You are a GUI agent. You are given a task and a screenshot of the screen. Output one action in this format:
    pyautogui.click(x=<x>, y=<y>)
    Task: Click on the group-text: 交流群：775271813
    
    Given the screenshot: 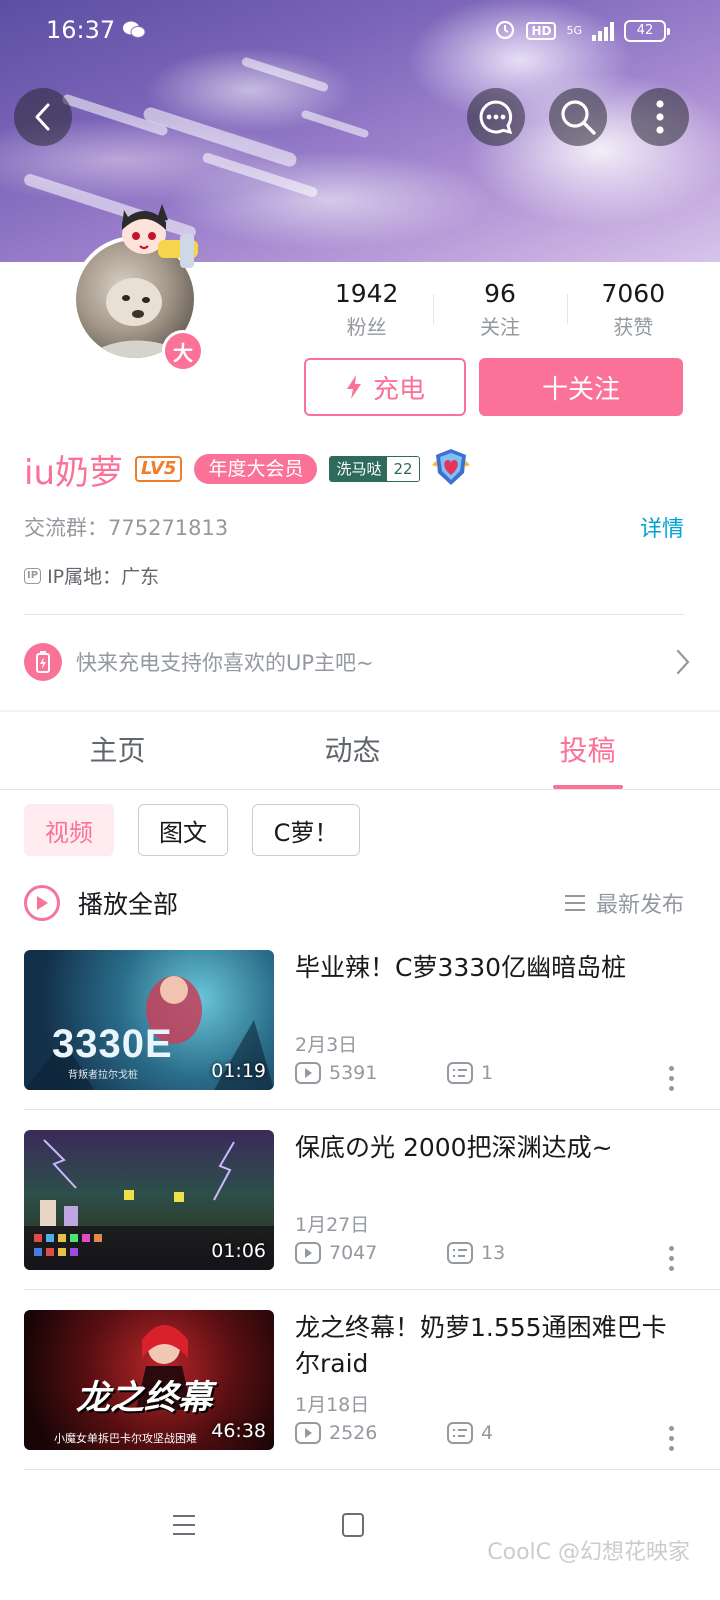 What is the action you would take?
    pyautogui.click(x=126, y=528)
    